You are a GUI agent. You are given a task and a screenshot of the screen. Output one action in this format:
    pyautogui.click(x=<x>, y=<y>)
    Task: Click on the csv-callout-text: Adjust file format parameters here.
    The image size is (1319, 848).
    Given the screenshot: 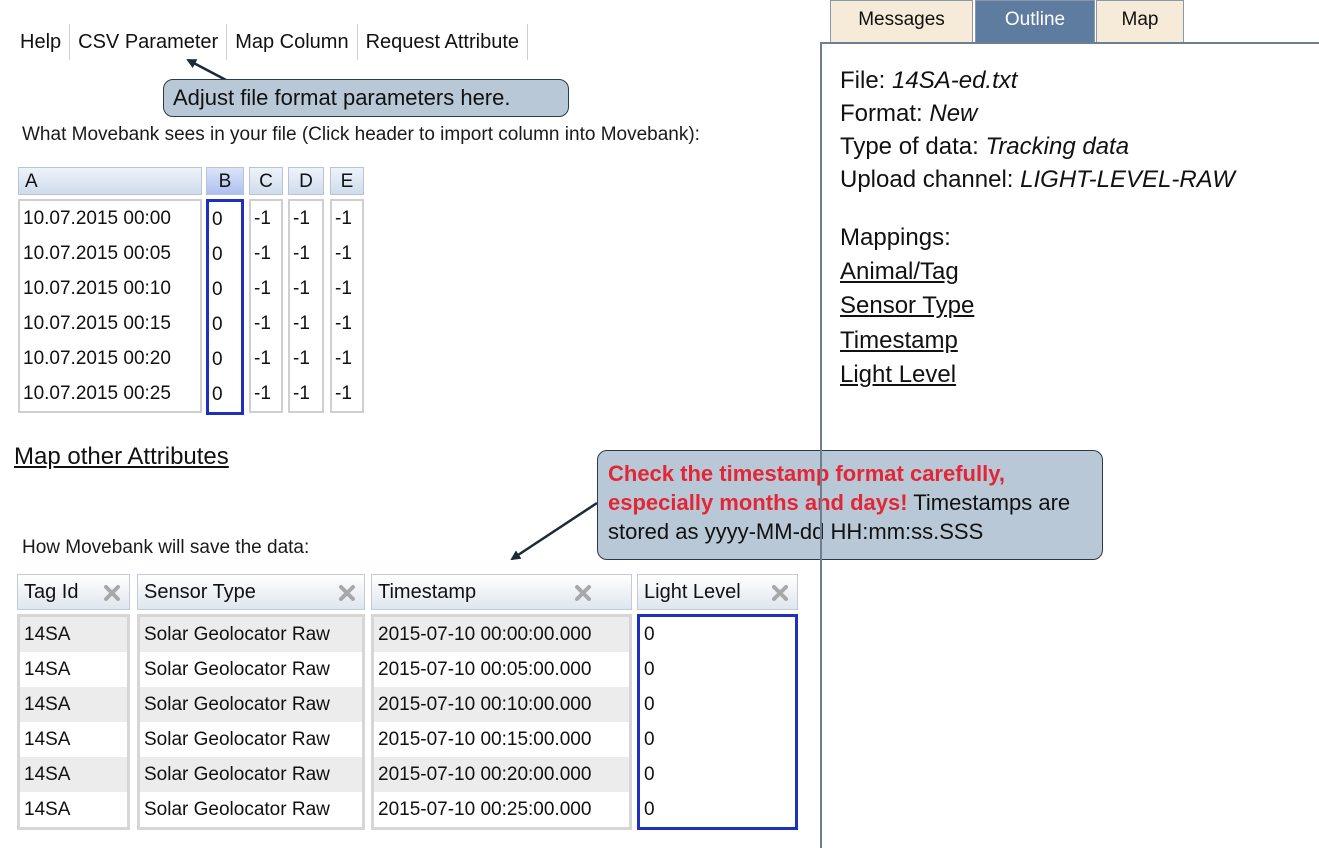 What is the action you would take?
    pyautogui.click(x=342, y=97)
    